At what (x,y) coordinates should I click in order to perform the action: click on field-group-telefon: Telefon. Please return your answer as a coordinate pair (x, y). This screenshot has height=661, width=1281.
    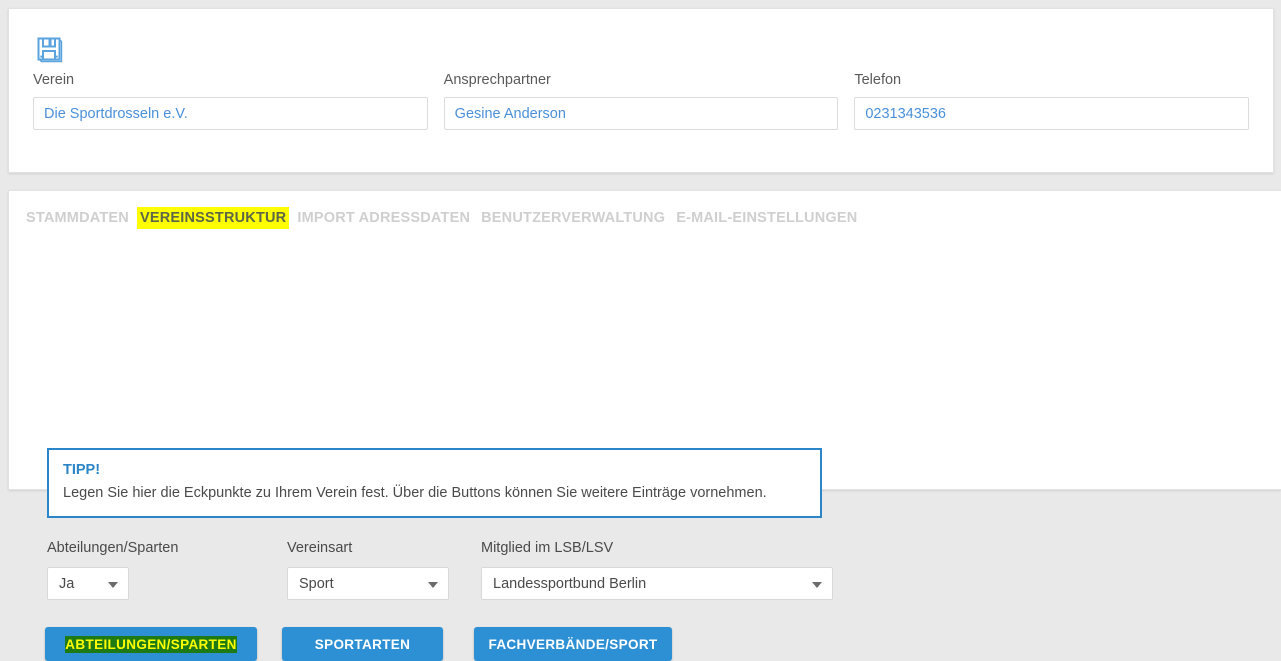
    Looking at the image, I should click on (1052, 100).